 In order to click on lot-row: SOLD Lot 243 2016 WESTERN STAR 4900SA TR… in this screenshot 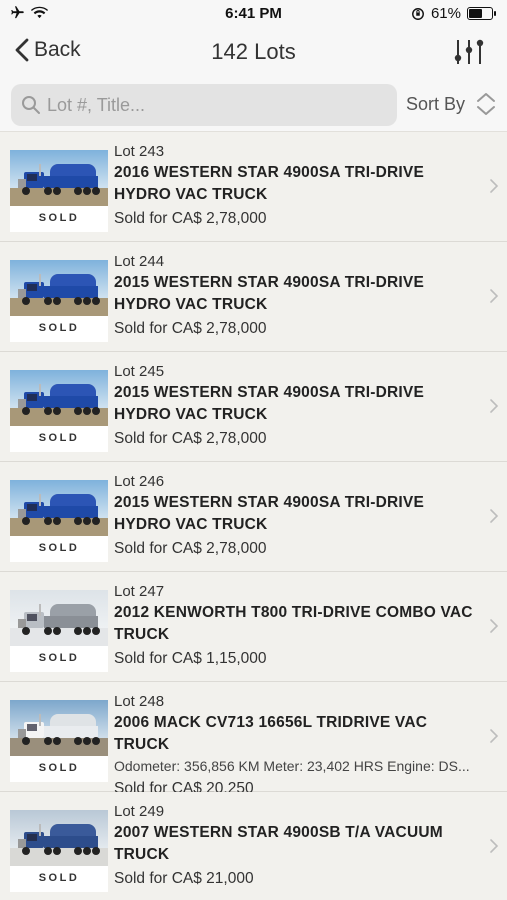, I will do `click(253, 187)`.